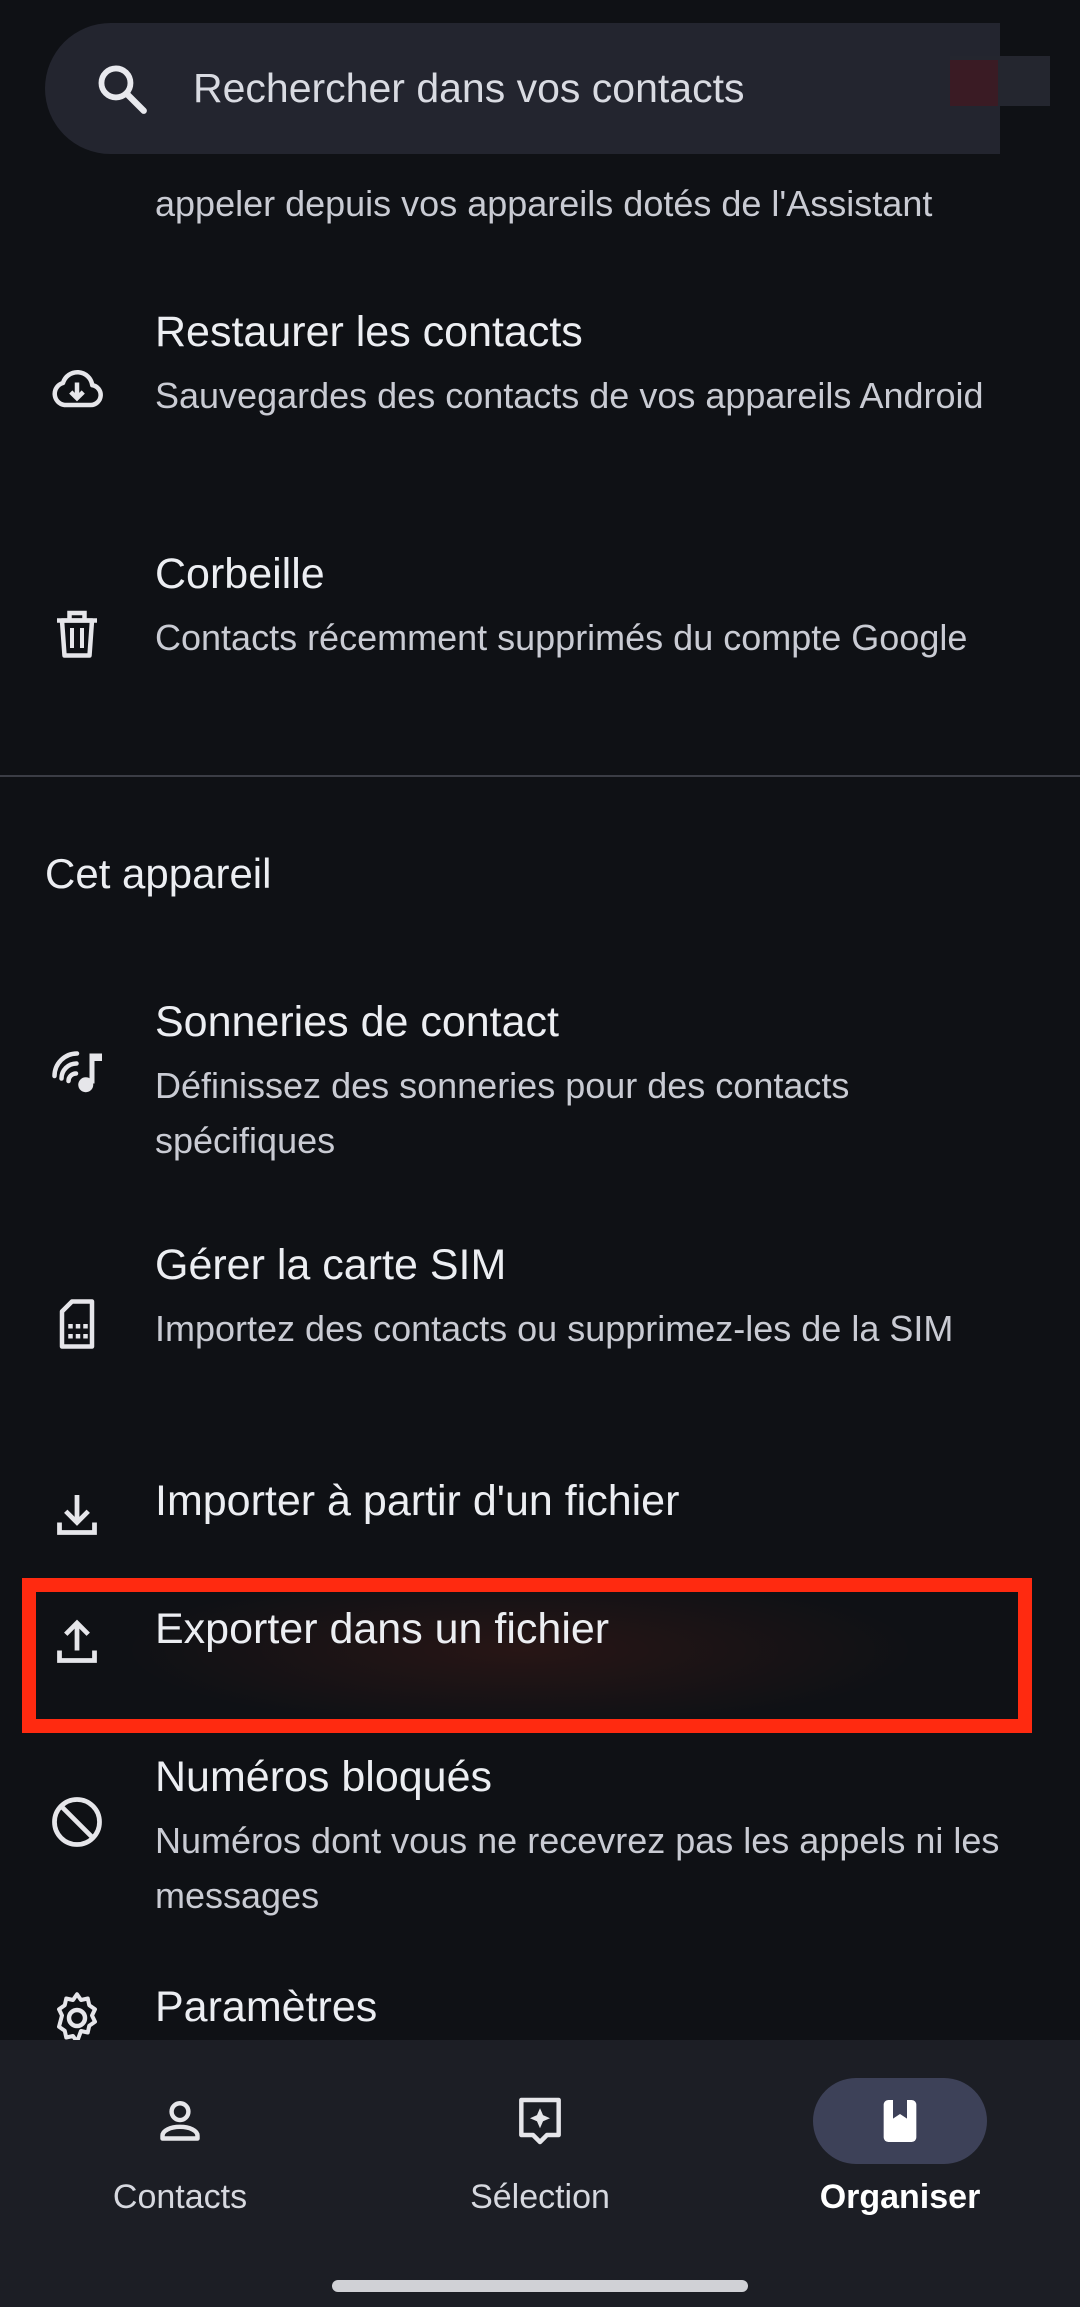 The image size is (1080, 2307). What do you see at coordinates (540, 2121) in the screenshot?
I see `highlights-icon` at bounding box center [540, 2121].